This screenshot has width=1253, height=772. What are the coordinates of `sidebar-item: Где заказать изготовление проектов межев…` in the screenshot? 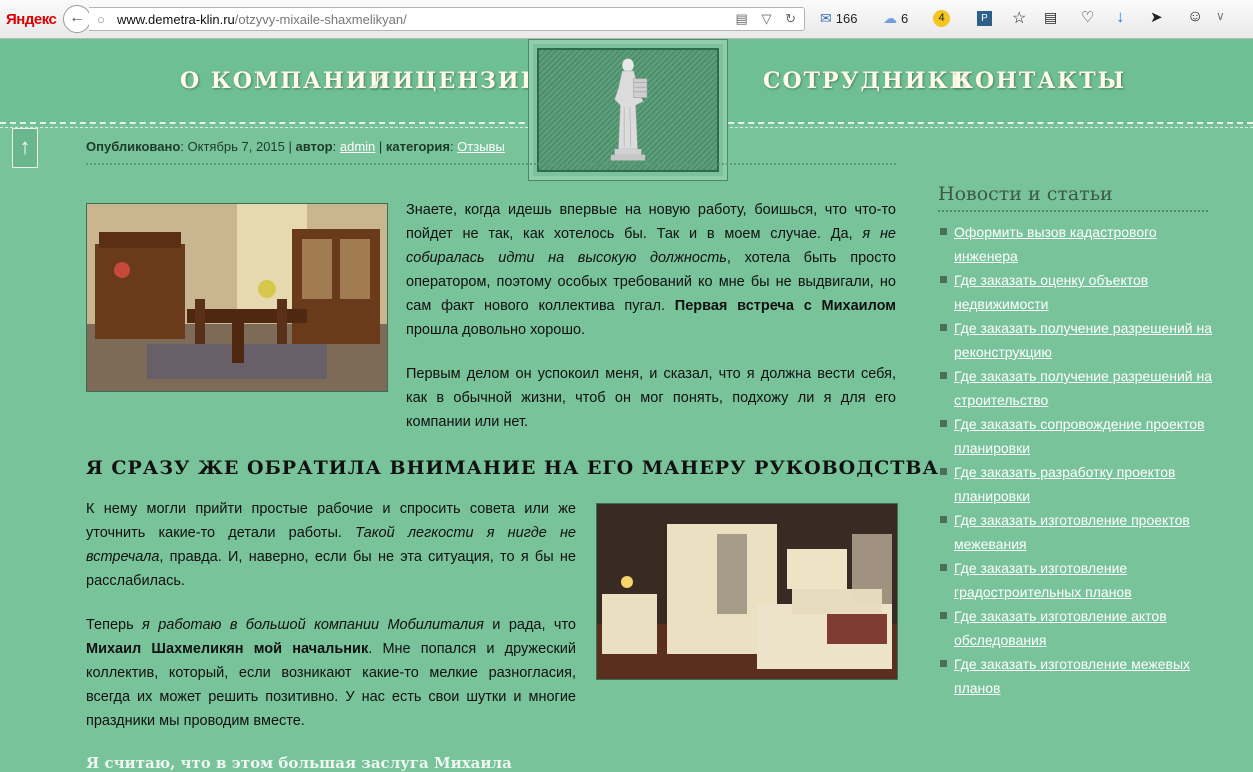 It's located at (1077, 532).